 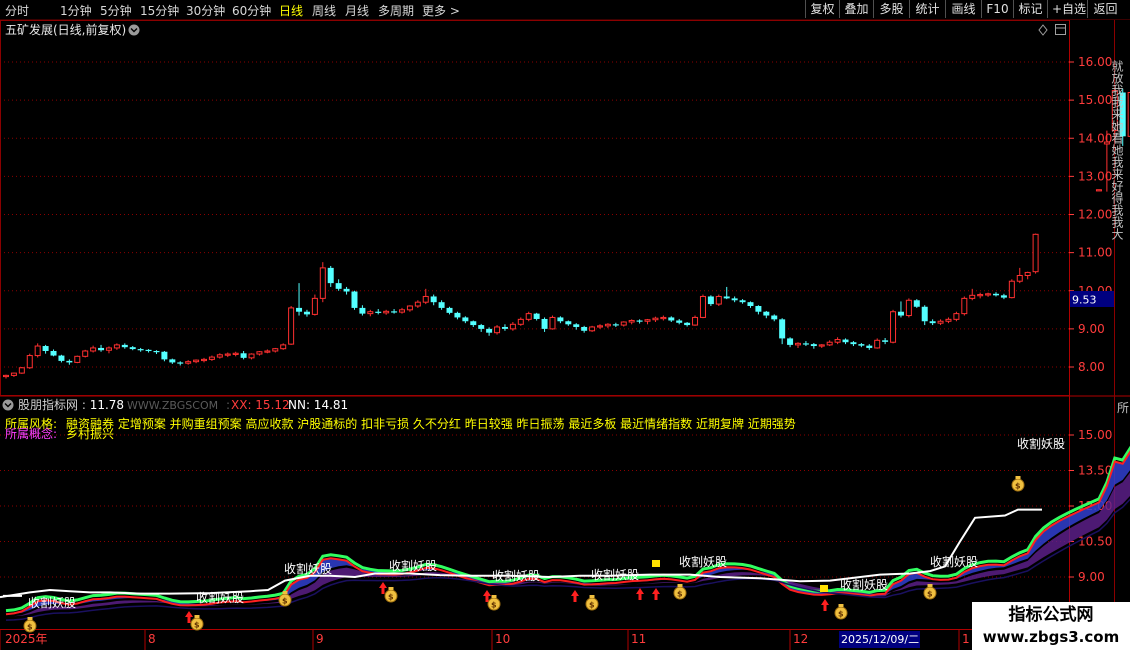 What do you see at coordinates (357, 10) in the screenshot?
I see `period-tab-monthly: 月线` at bounding box center [357, 10].